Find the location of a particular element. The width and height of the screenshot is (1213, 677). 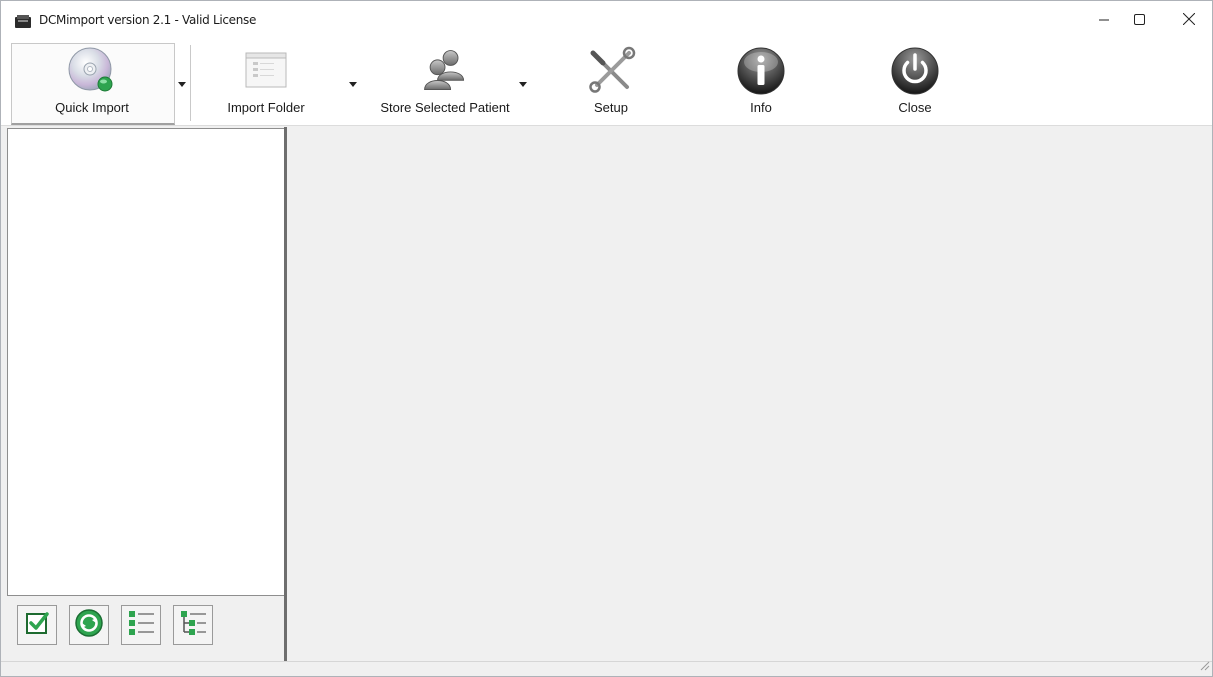

maximize-icon is located at coordinates (1139, 21).